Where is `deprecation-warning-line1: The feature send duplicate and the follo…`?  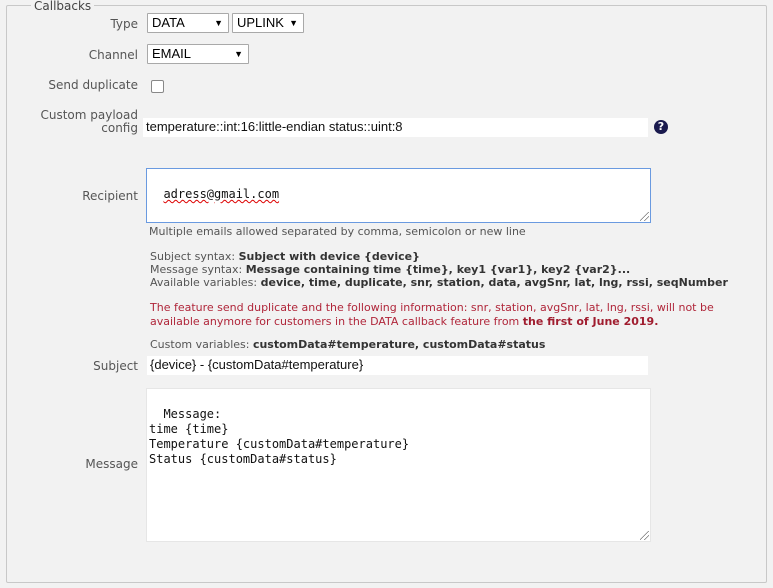 deprecation-warning-line1: The feature send duplicate and the follo… is located at coordinates (432, 307).